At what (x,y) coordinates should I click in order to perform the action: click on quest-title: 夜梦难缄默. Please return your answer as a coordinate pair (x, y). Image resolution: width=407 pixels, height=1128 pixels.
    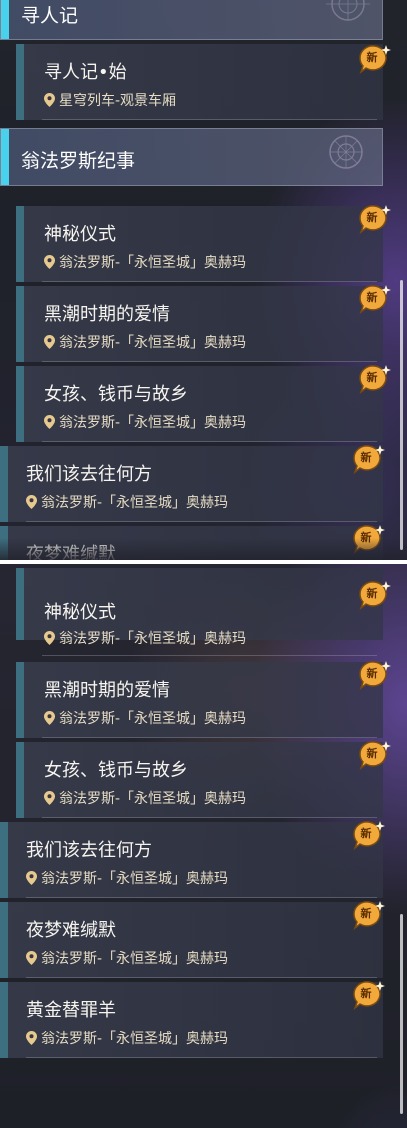
    Looking at the image, I should click on (71, 930).